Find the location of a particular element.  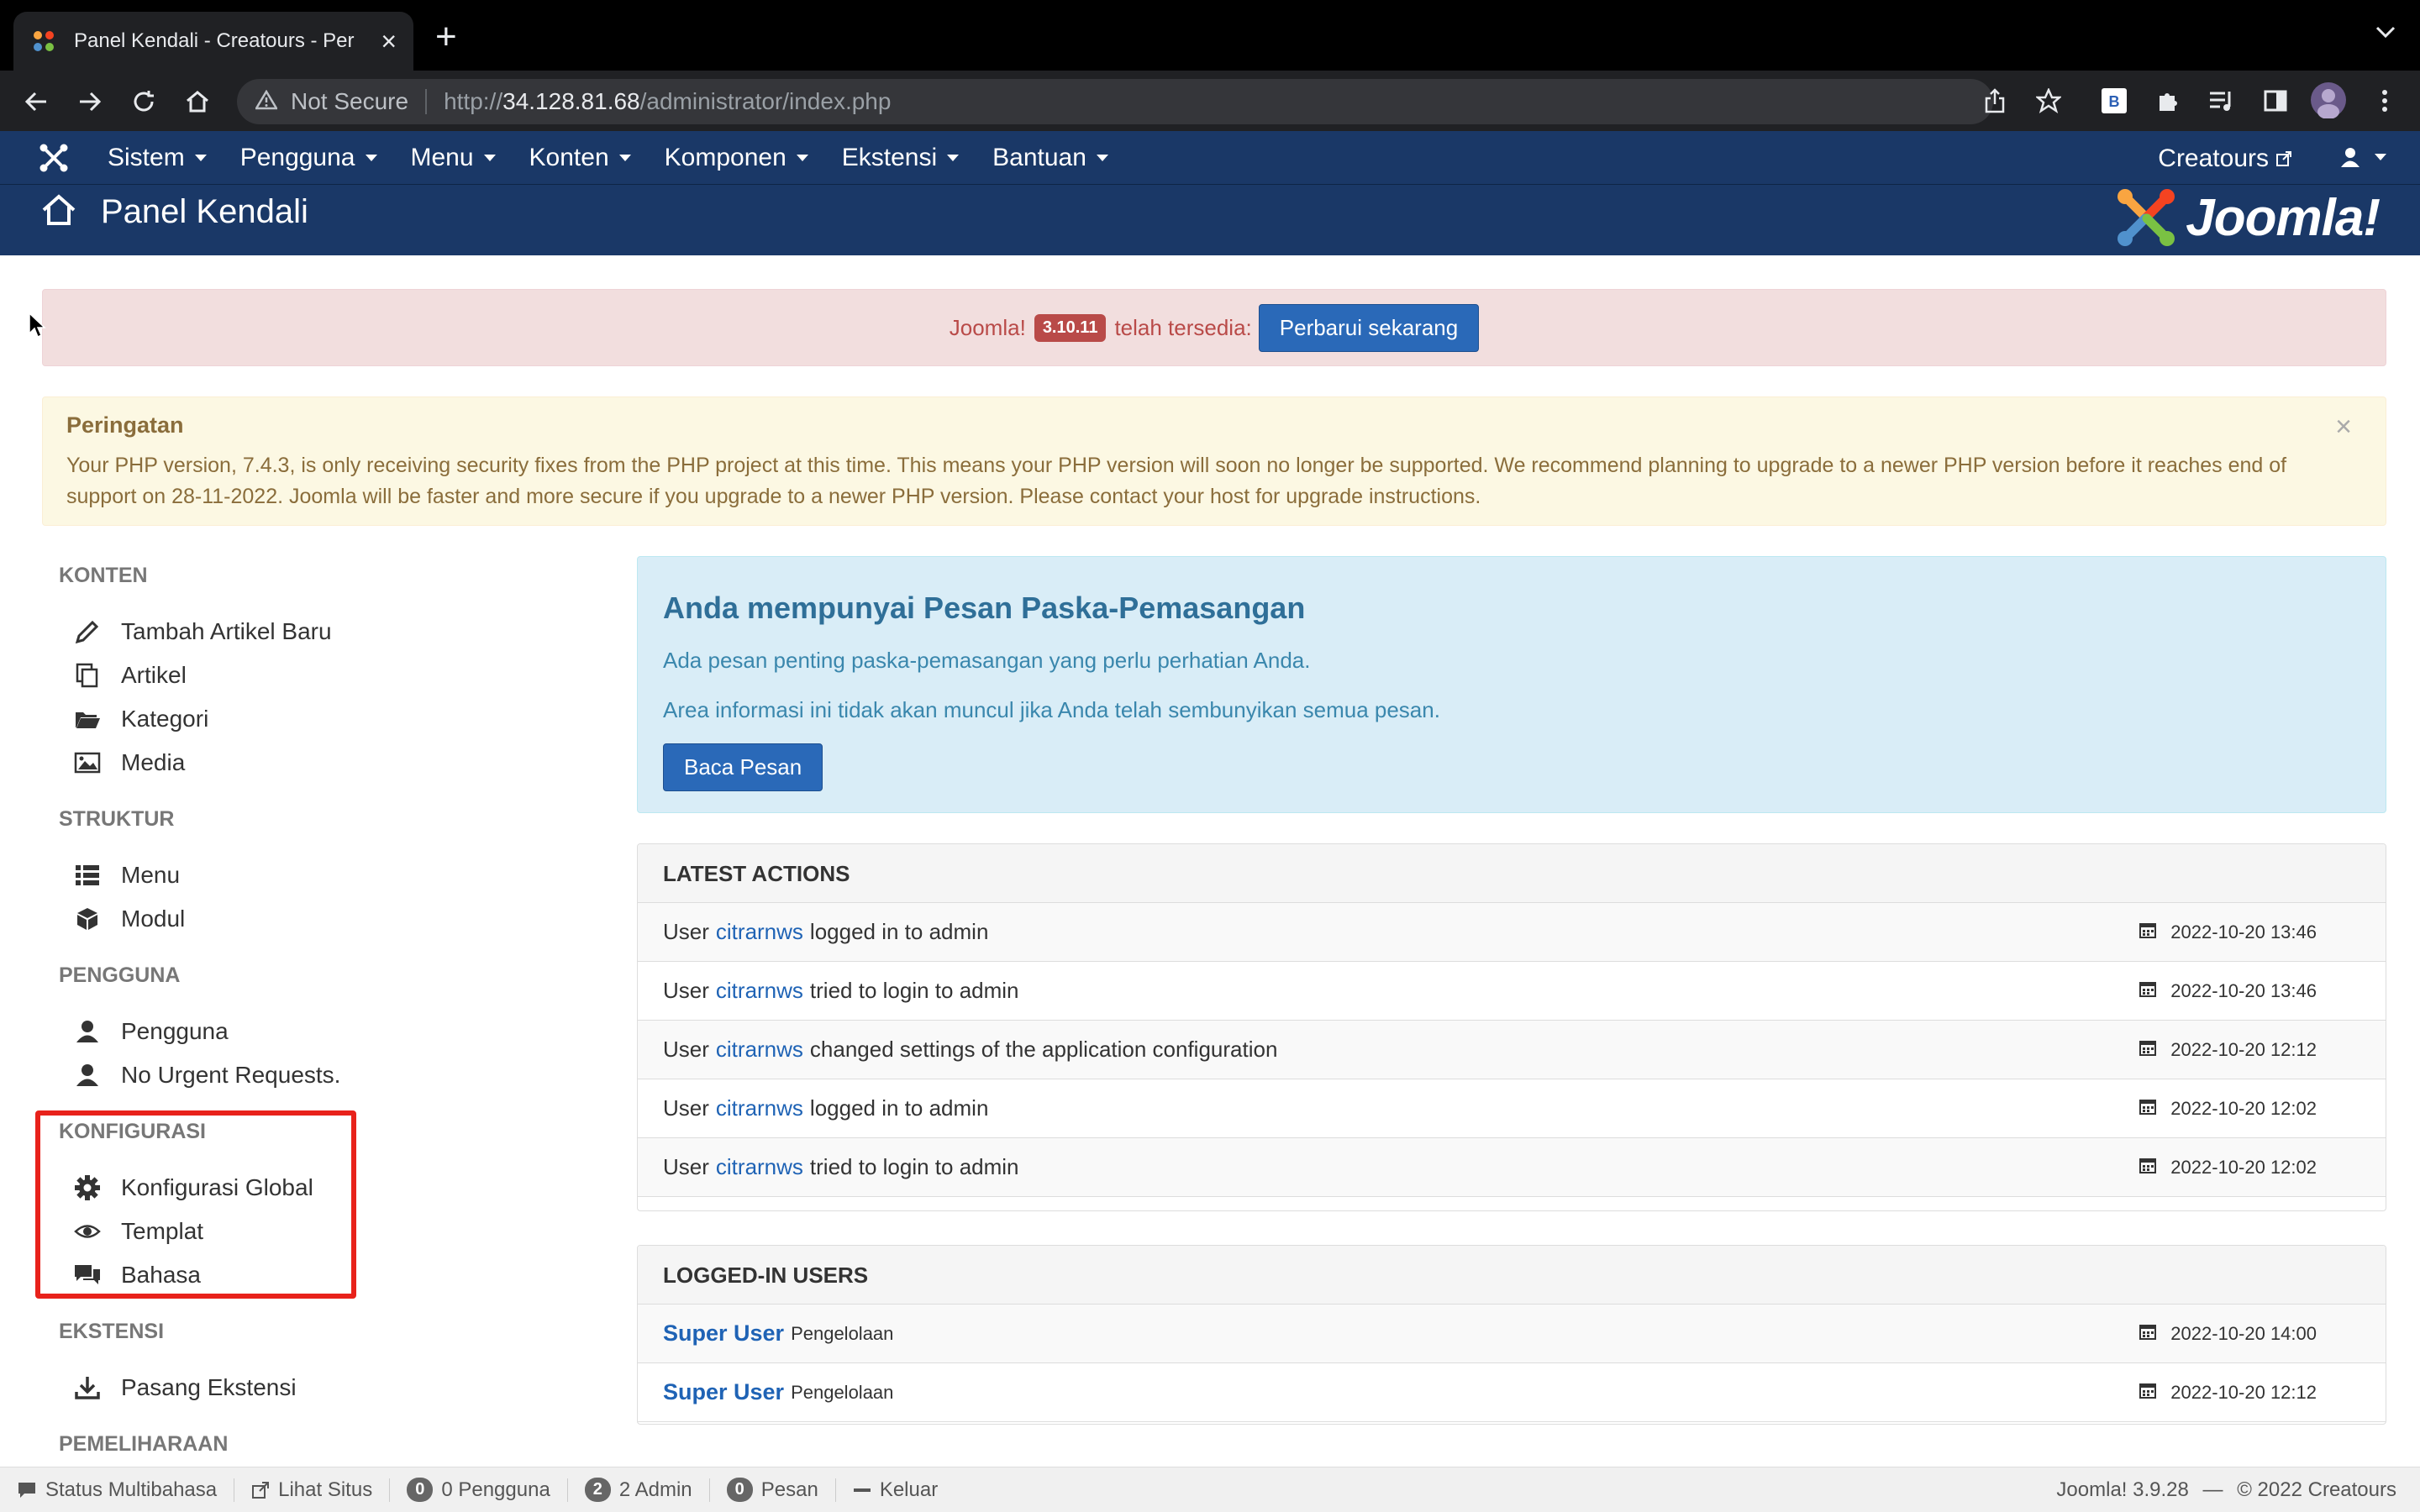

page-header: Panel Kendali Joomla! is located at coordinates (1210, 220).